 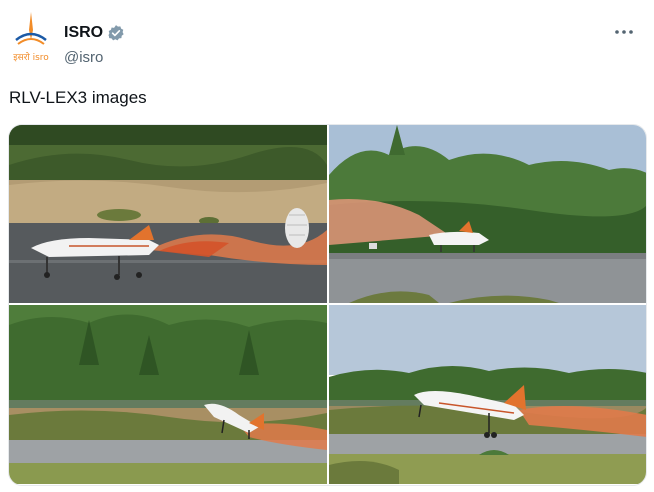 I want to click on verified-badge-icon, so click(x=116, y=33).